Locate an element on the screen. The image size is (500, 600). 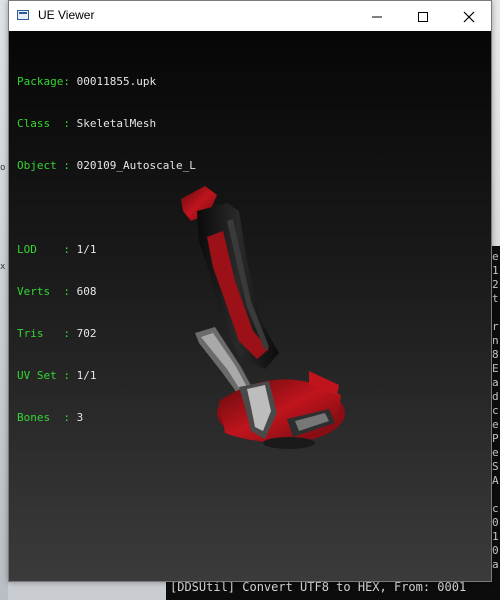
minimize-button is located at coordinates (376, 16).